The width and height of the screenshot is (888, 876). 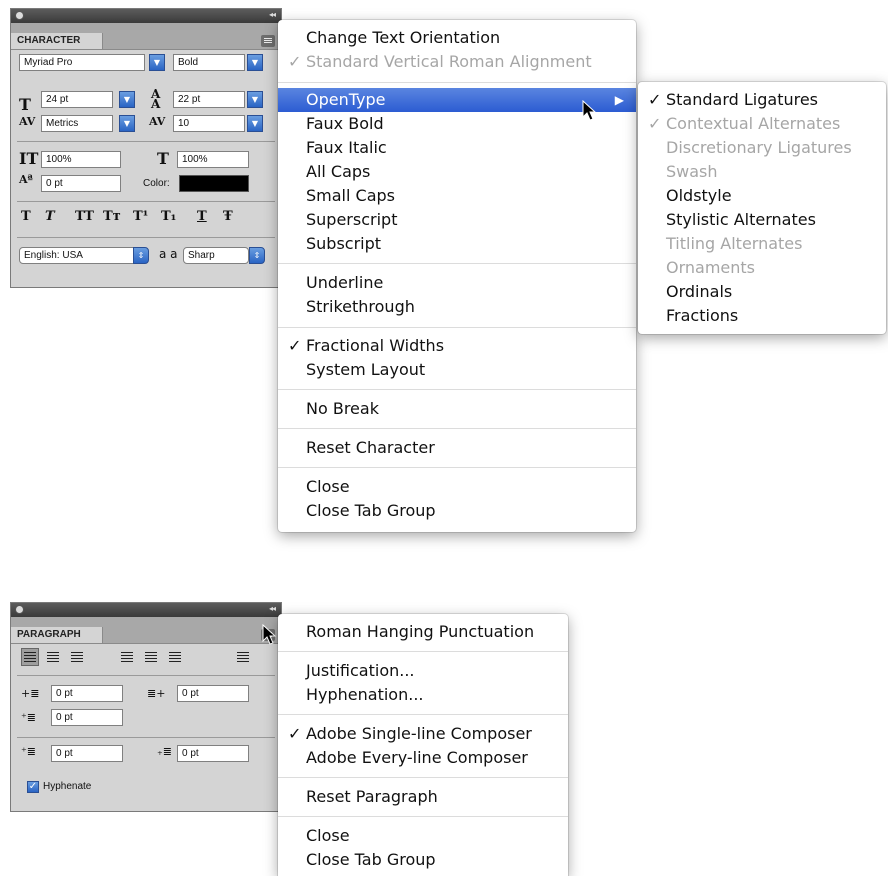 What do you see at coordinates (30, 693) in the screenshot?
I see `indent-left-icon: +≣` at bounding box center [30, 693].